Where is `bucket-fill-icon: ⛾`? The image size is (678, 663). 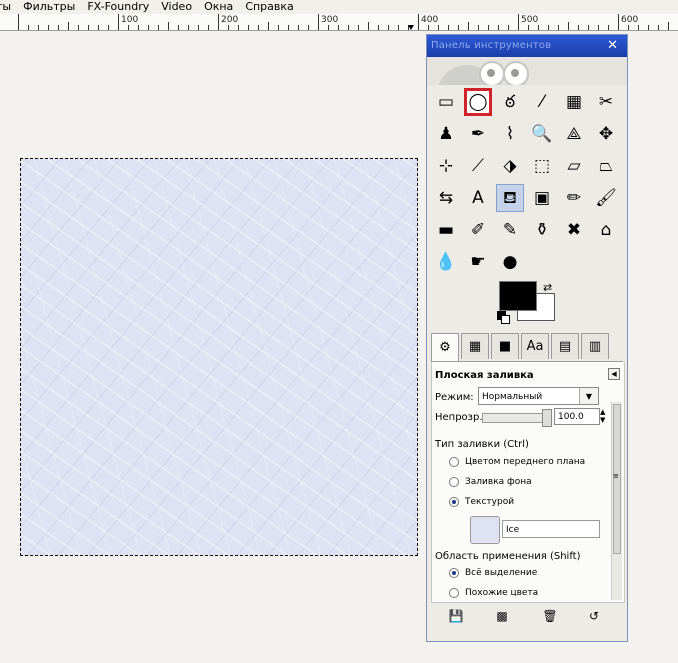 bucket-fill-icon: ⛾ is located at coordinates (510, 198).